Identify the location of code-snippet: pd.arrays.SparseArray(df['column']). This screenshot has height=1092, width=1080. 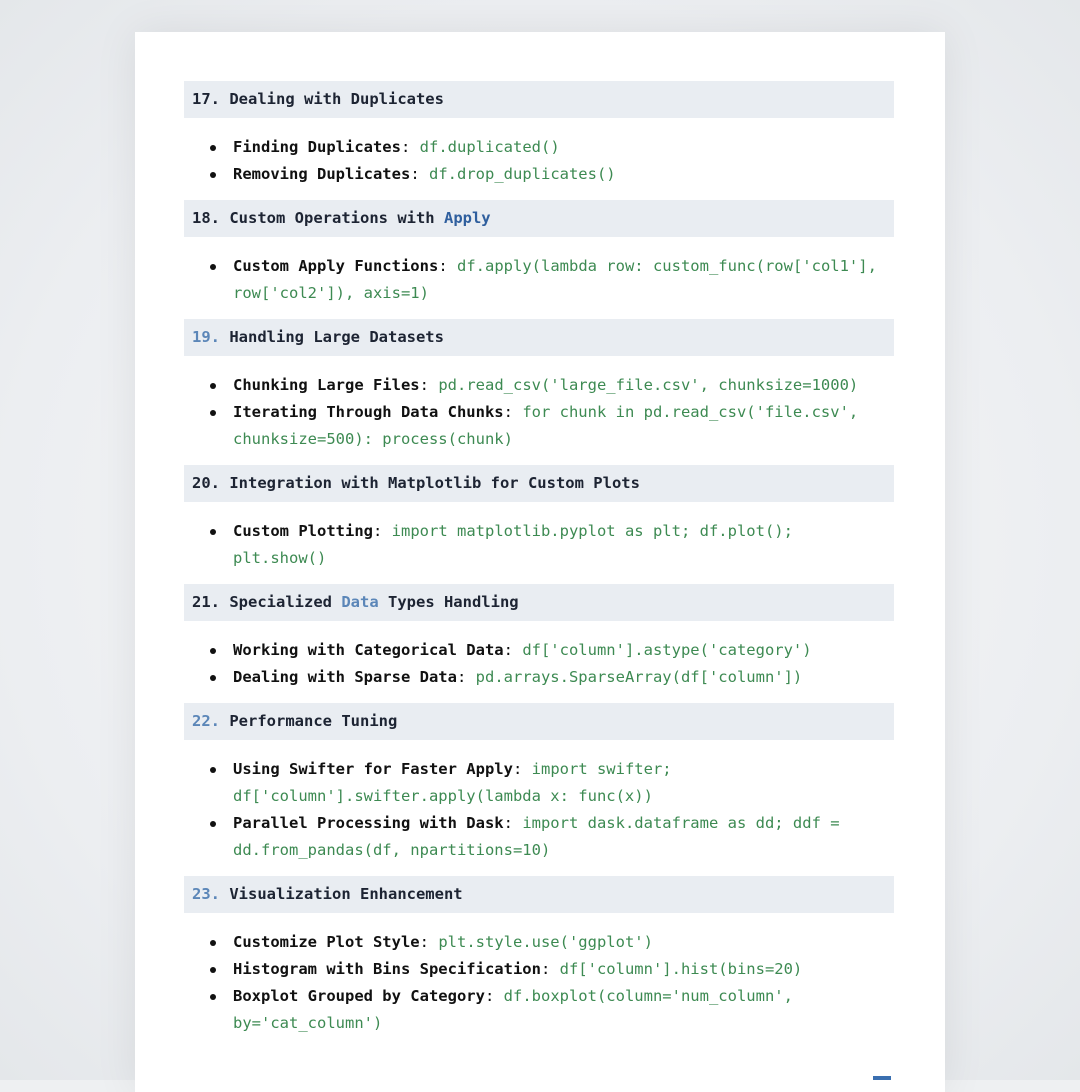
(639, 677).